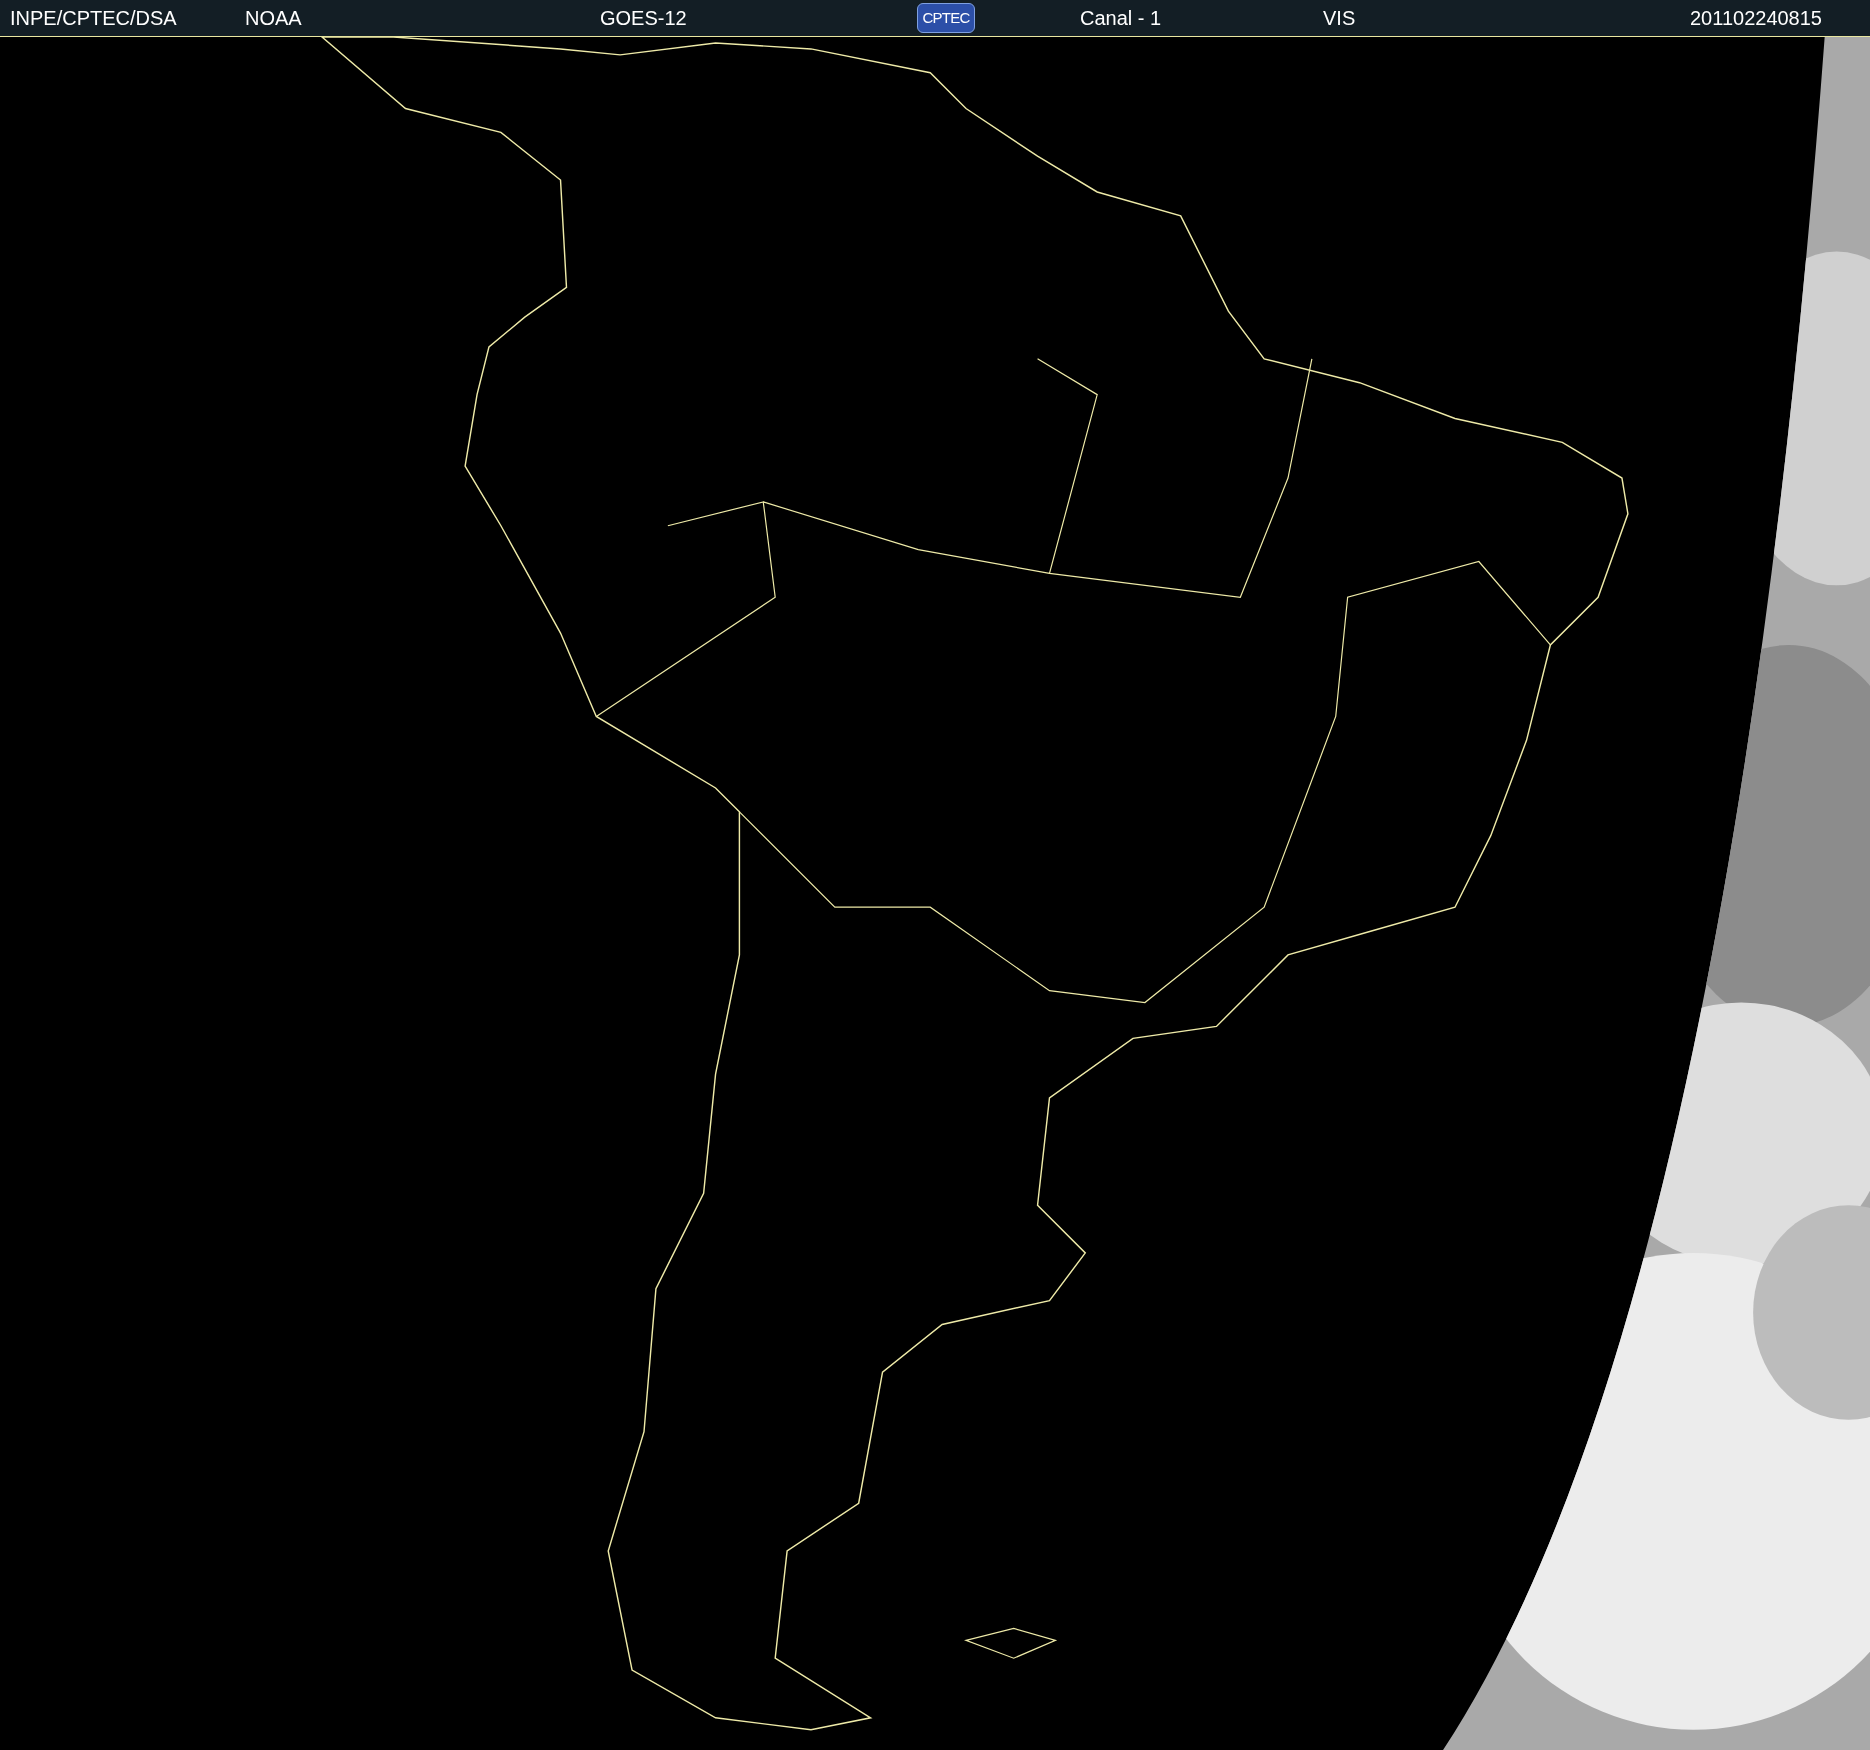  What do you see at coordinates (1121, 18) in the screenshot?
I see `header-label: Canal - 1` at bounding box center [1121, 18].